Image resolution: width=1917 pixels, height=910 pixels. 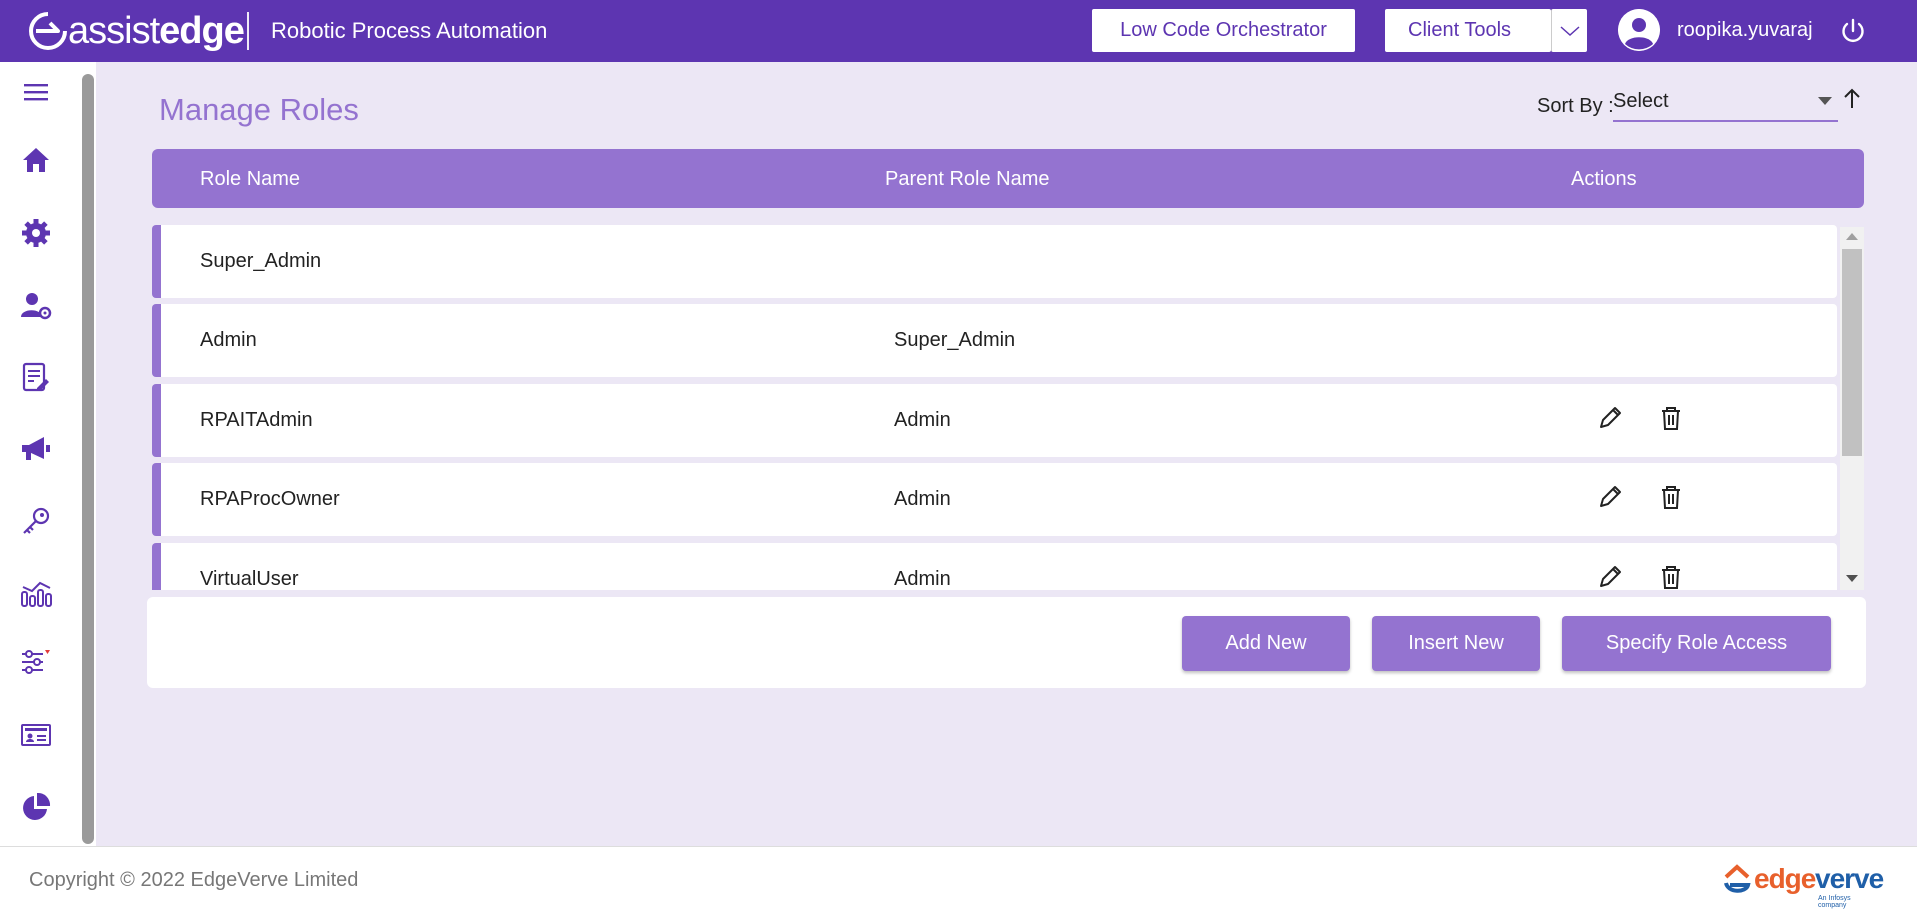 I want to click on logo-text-verve: verve, so click(x=1849, y=878).